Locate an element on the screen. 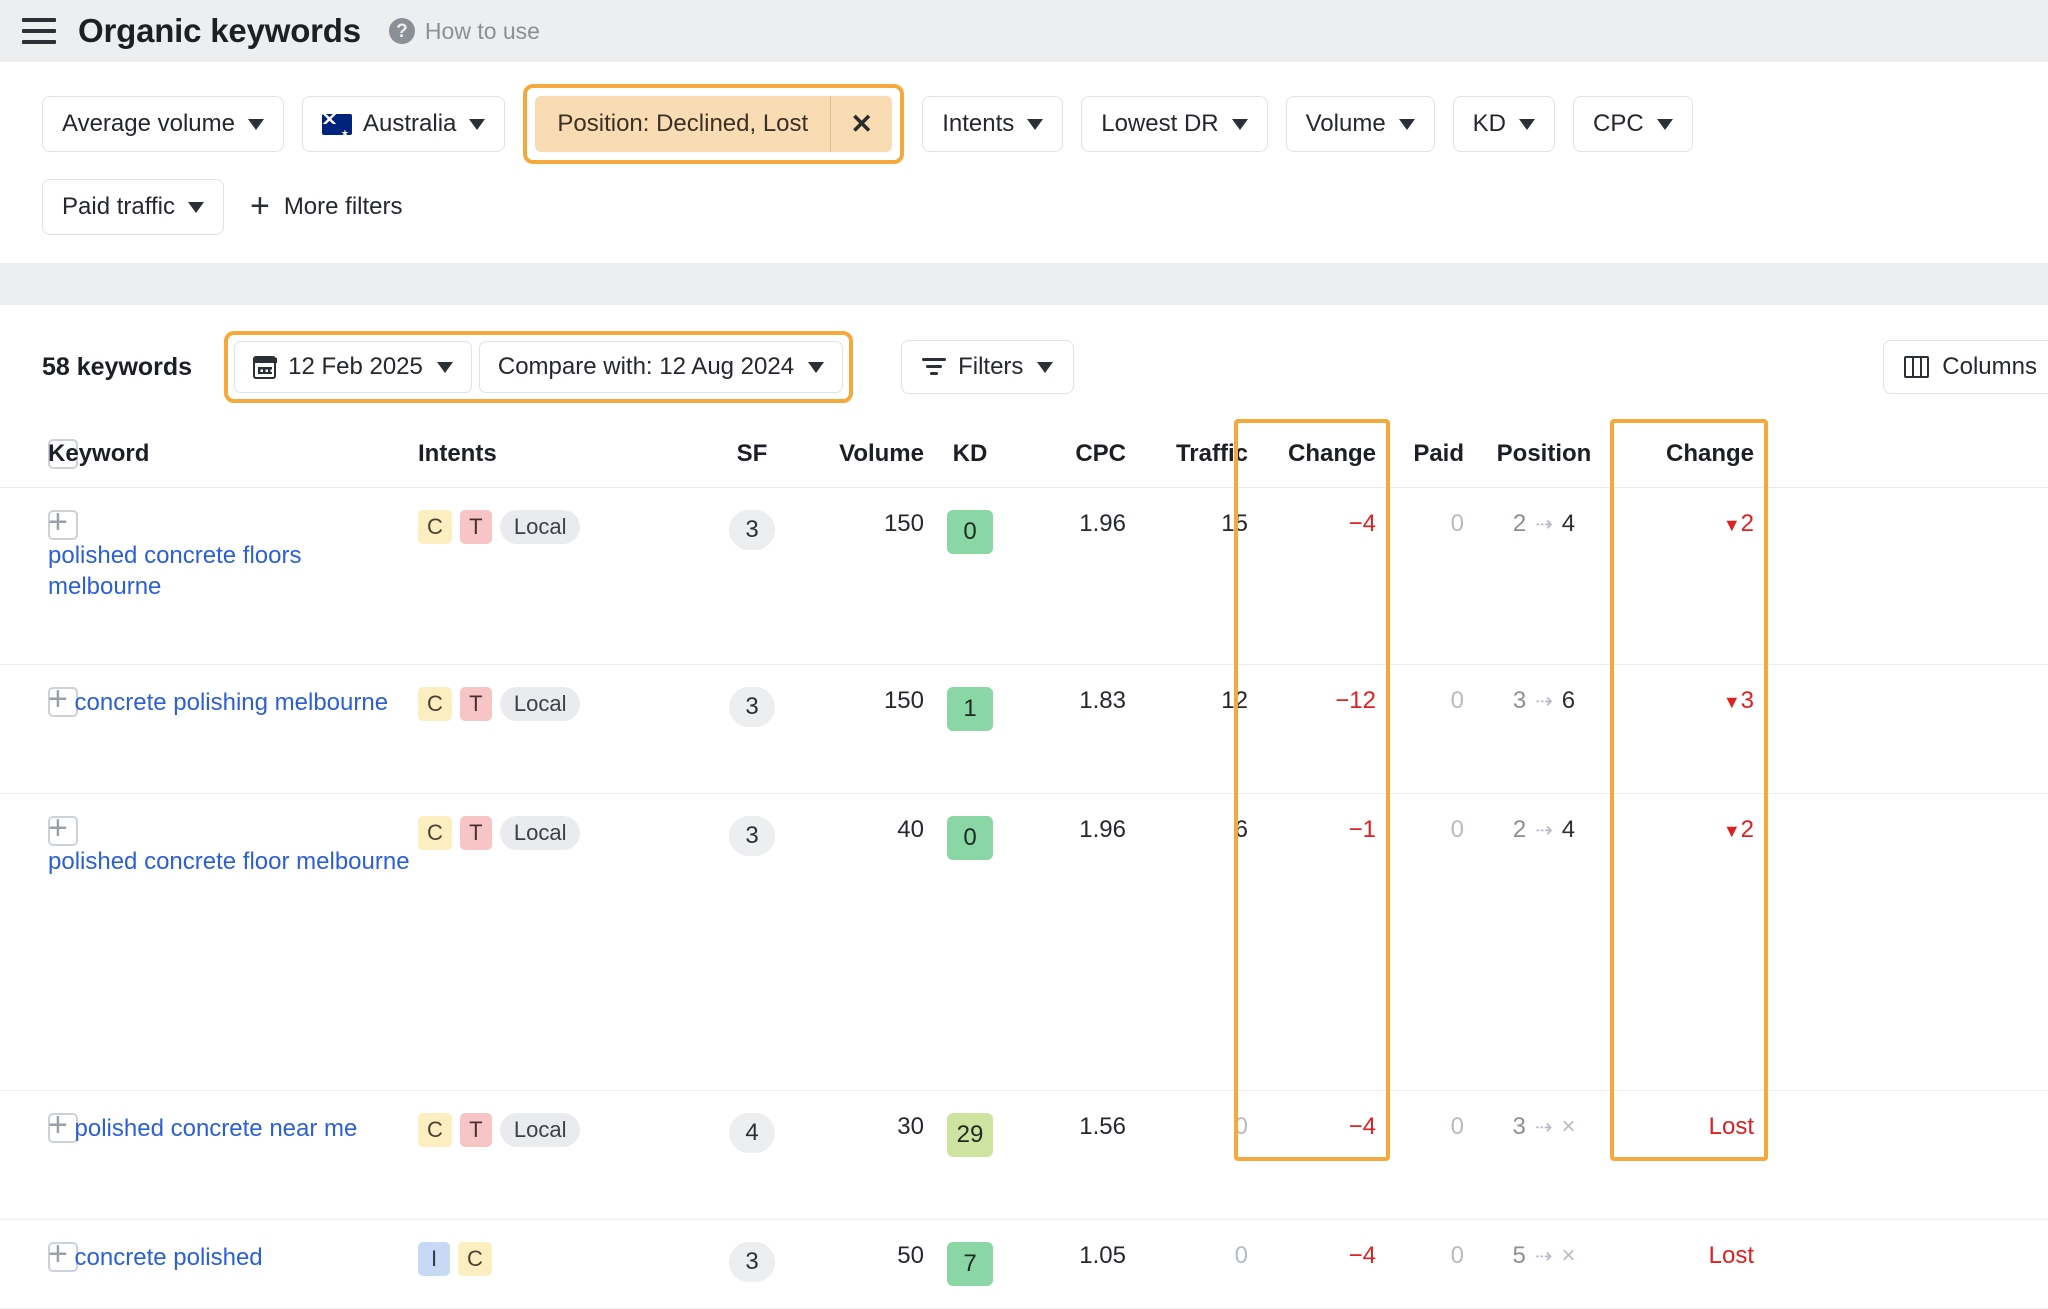 This screenshot has height=1309, width=2048. position-change-cell: ▼3 is located at coordinates (1689, 729).